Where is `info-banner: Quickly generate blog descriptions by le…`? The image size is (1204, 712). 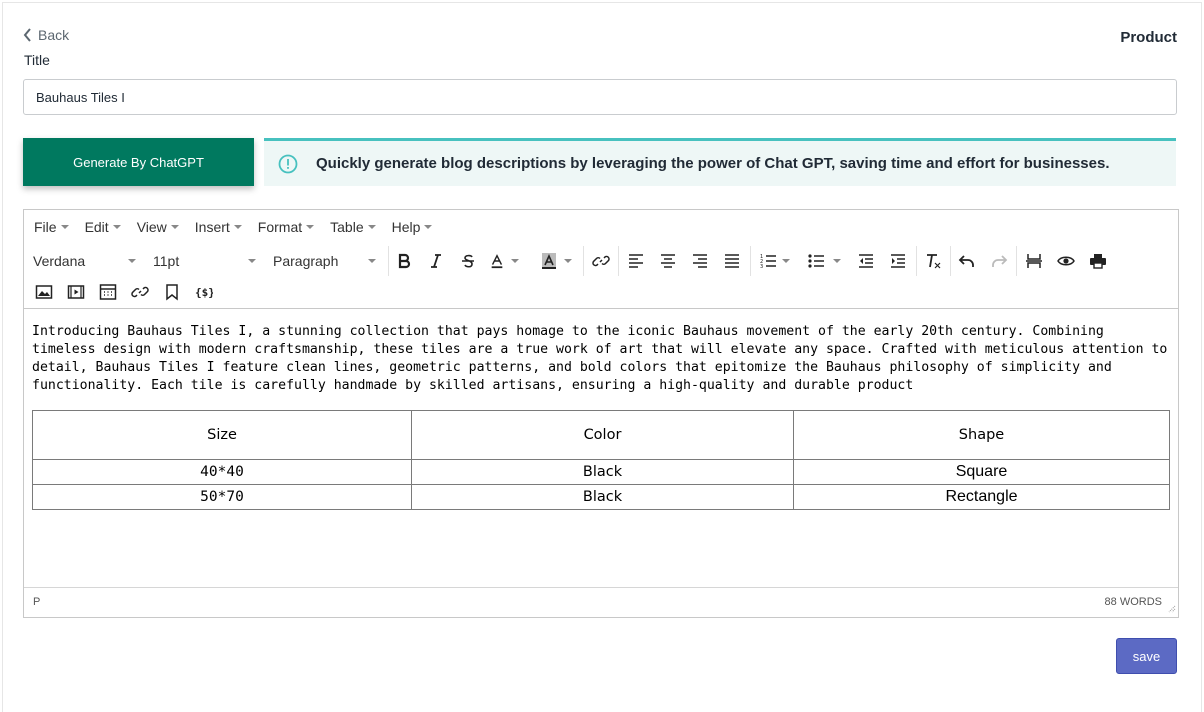
info-banner: Quickly generate blog descriptions by le… is located at coordinates (720, 162).